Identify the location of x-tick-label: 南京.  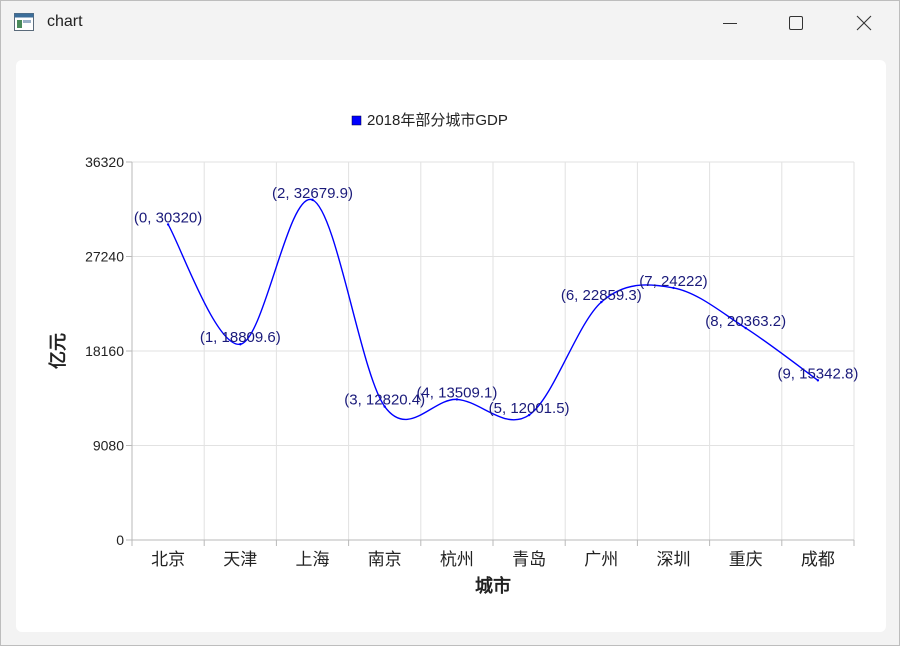
(385, 559).